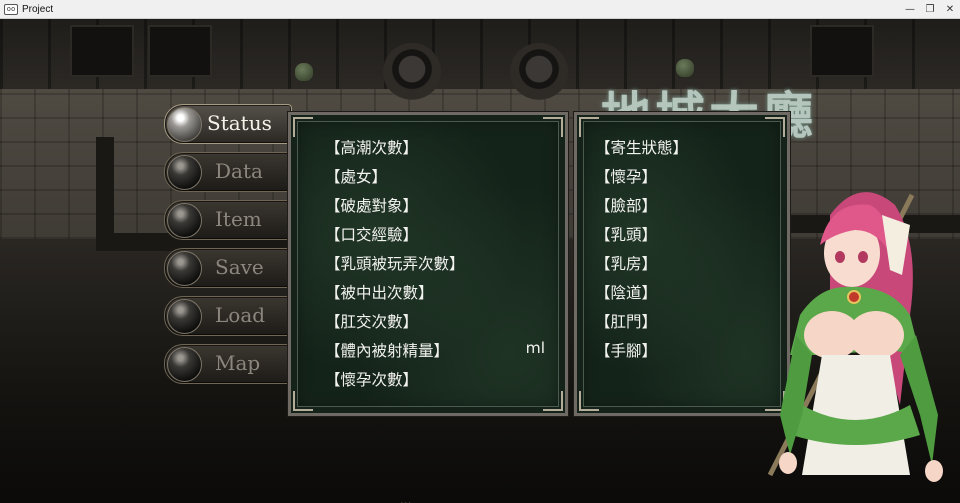 This screenshot has height=503, width=960. I want to click on status-label: 【破處對象】, so click(372, 206).